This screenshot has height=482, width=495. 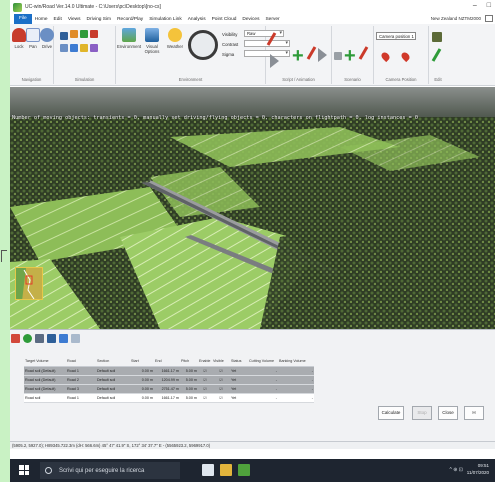 What do you see at coordinates (41, 19) in the screenshot?
I see `menu-home: Home` at bounding box center [41, 19].